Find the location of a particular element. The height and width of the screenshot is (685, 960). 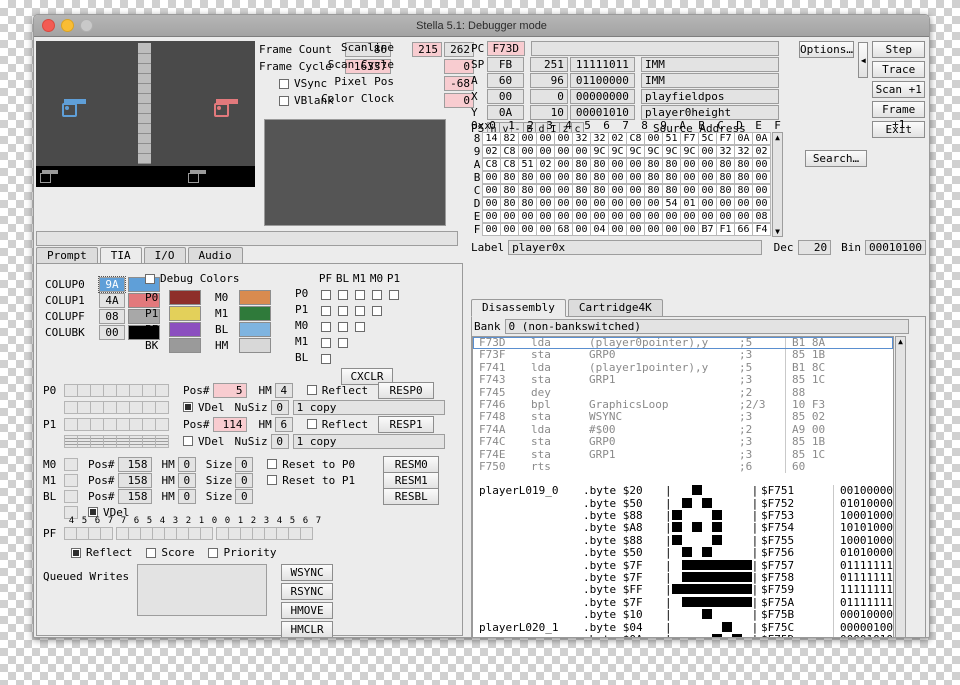

color-clock-value: 0 is located at coordinates (459, 100).